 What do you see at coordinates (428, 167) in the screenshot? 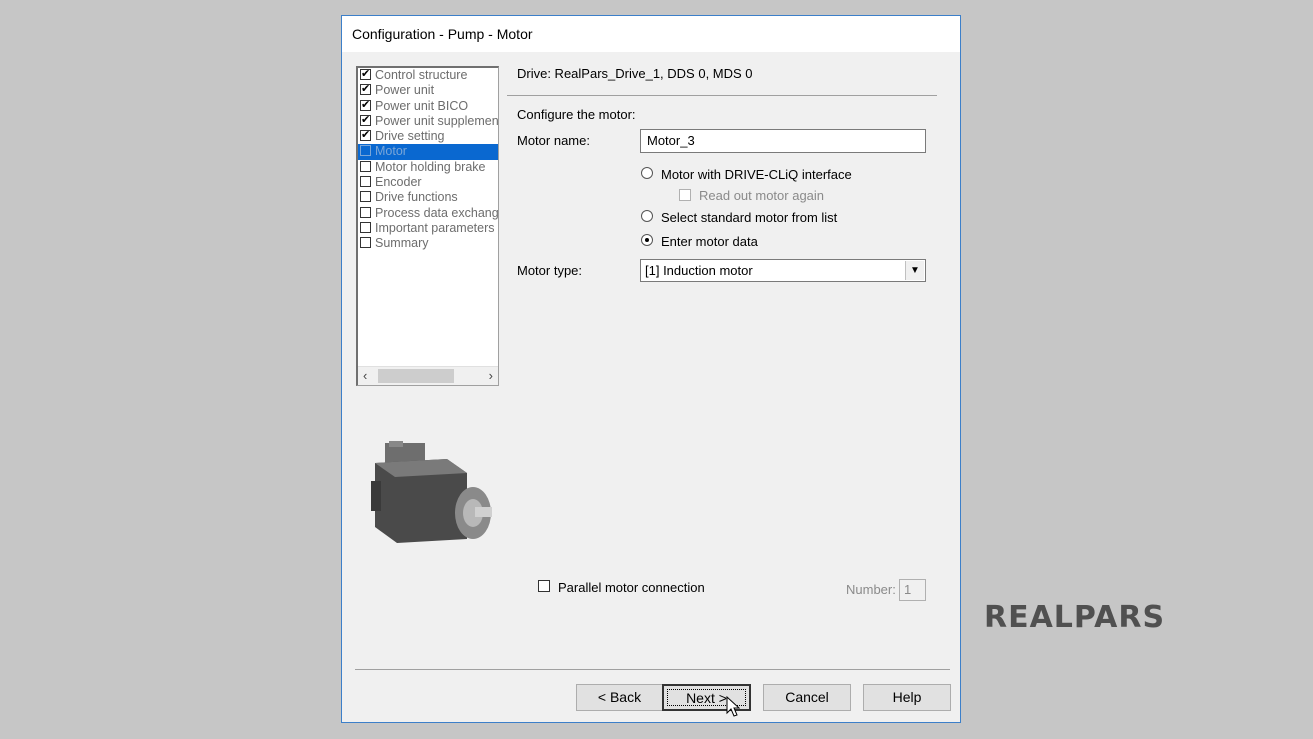
I see `step-motor-holding-brake: Motor holding brake` at bounding box center [428, 167].